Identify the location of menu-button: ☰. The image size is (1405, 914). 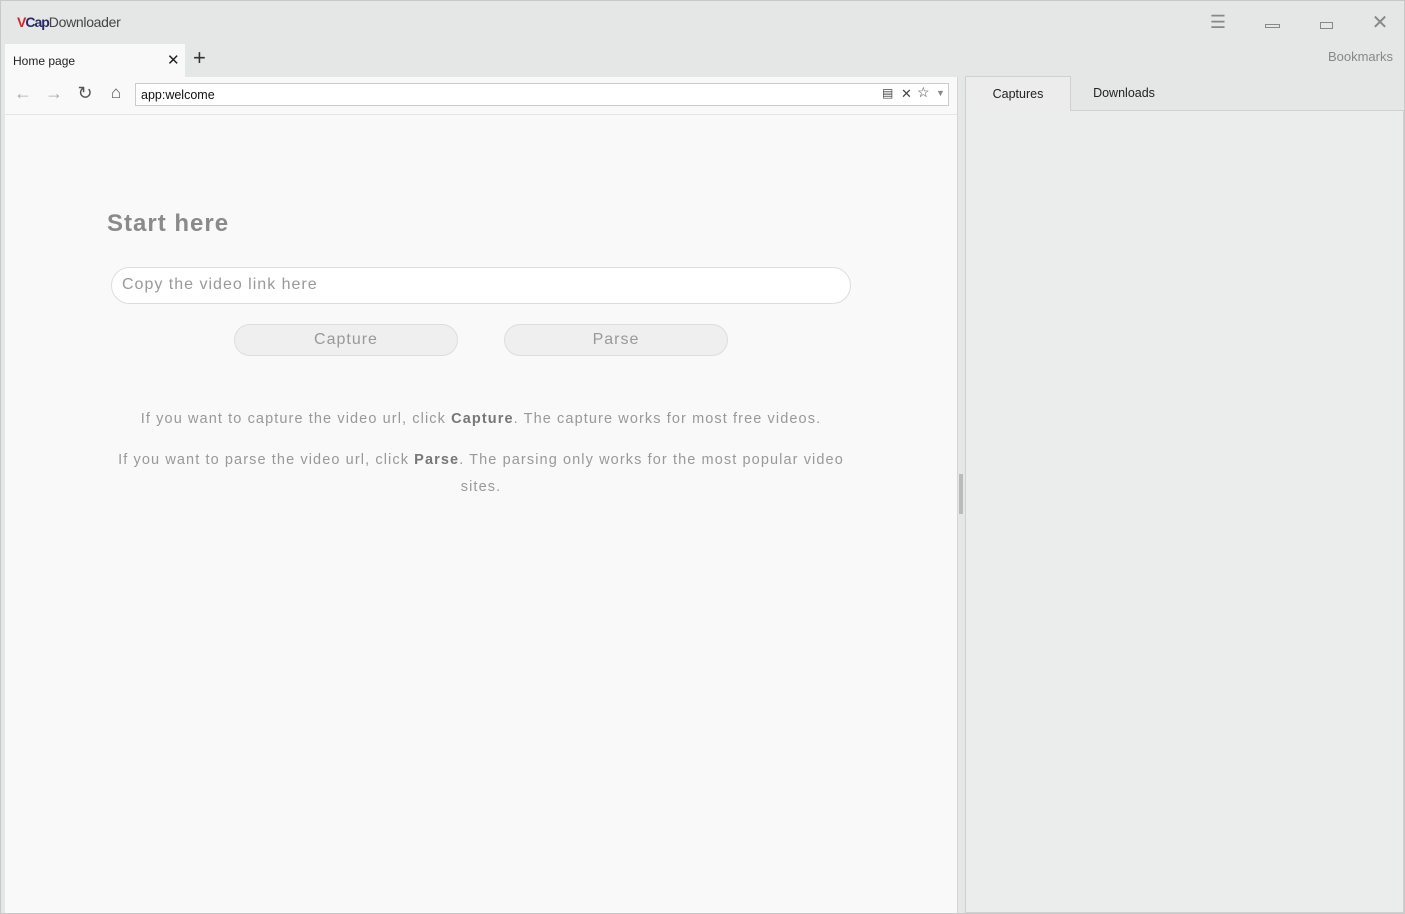
(1218, 22).